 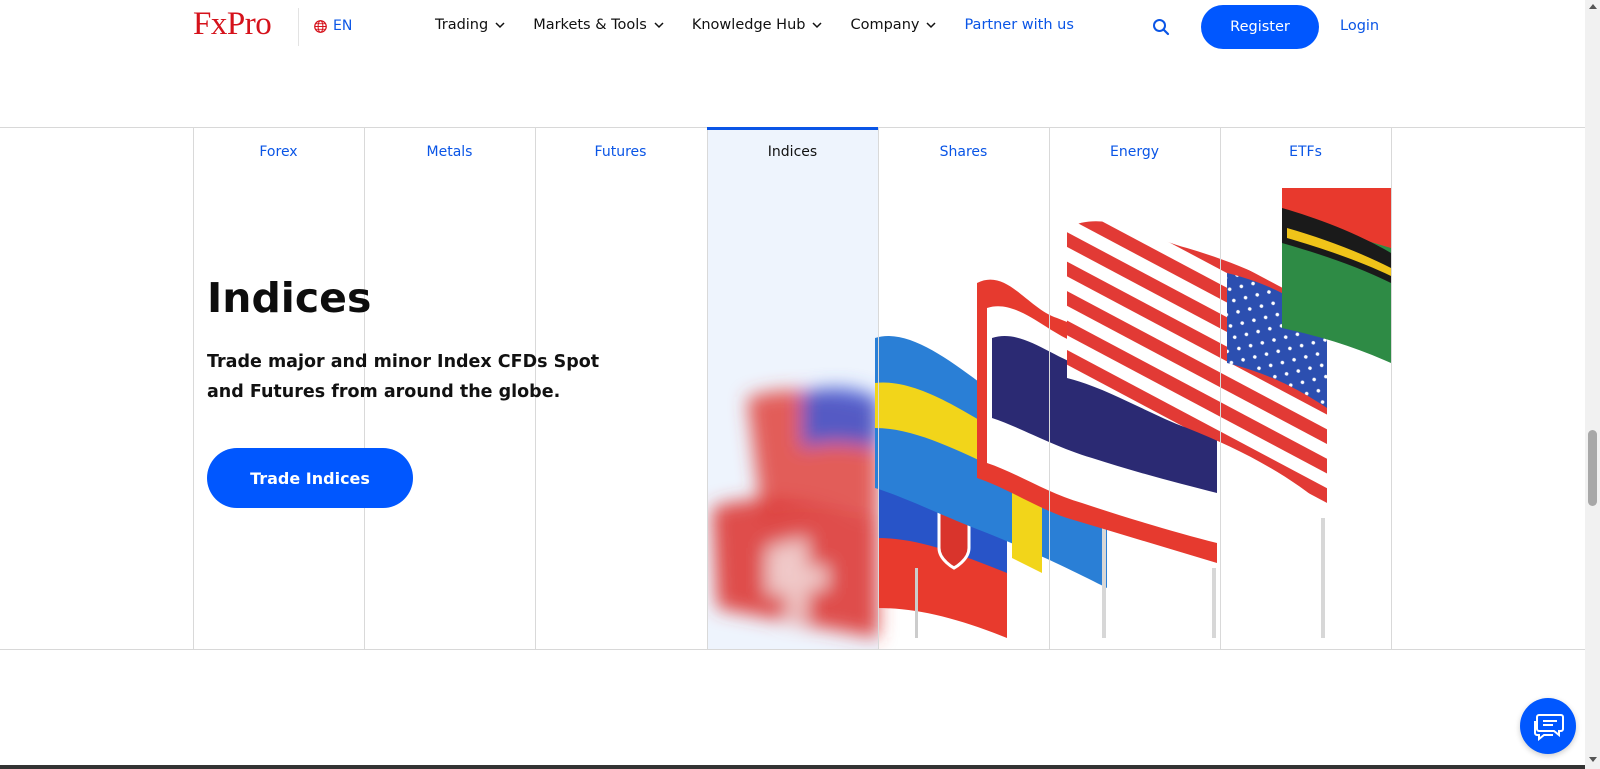 I want to click on chat-button, so click(x=1548, y=726).